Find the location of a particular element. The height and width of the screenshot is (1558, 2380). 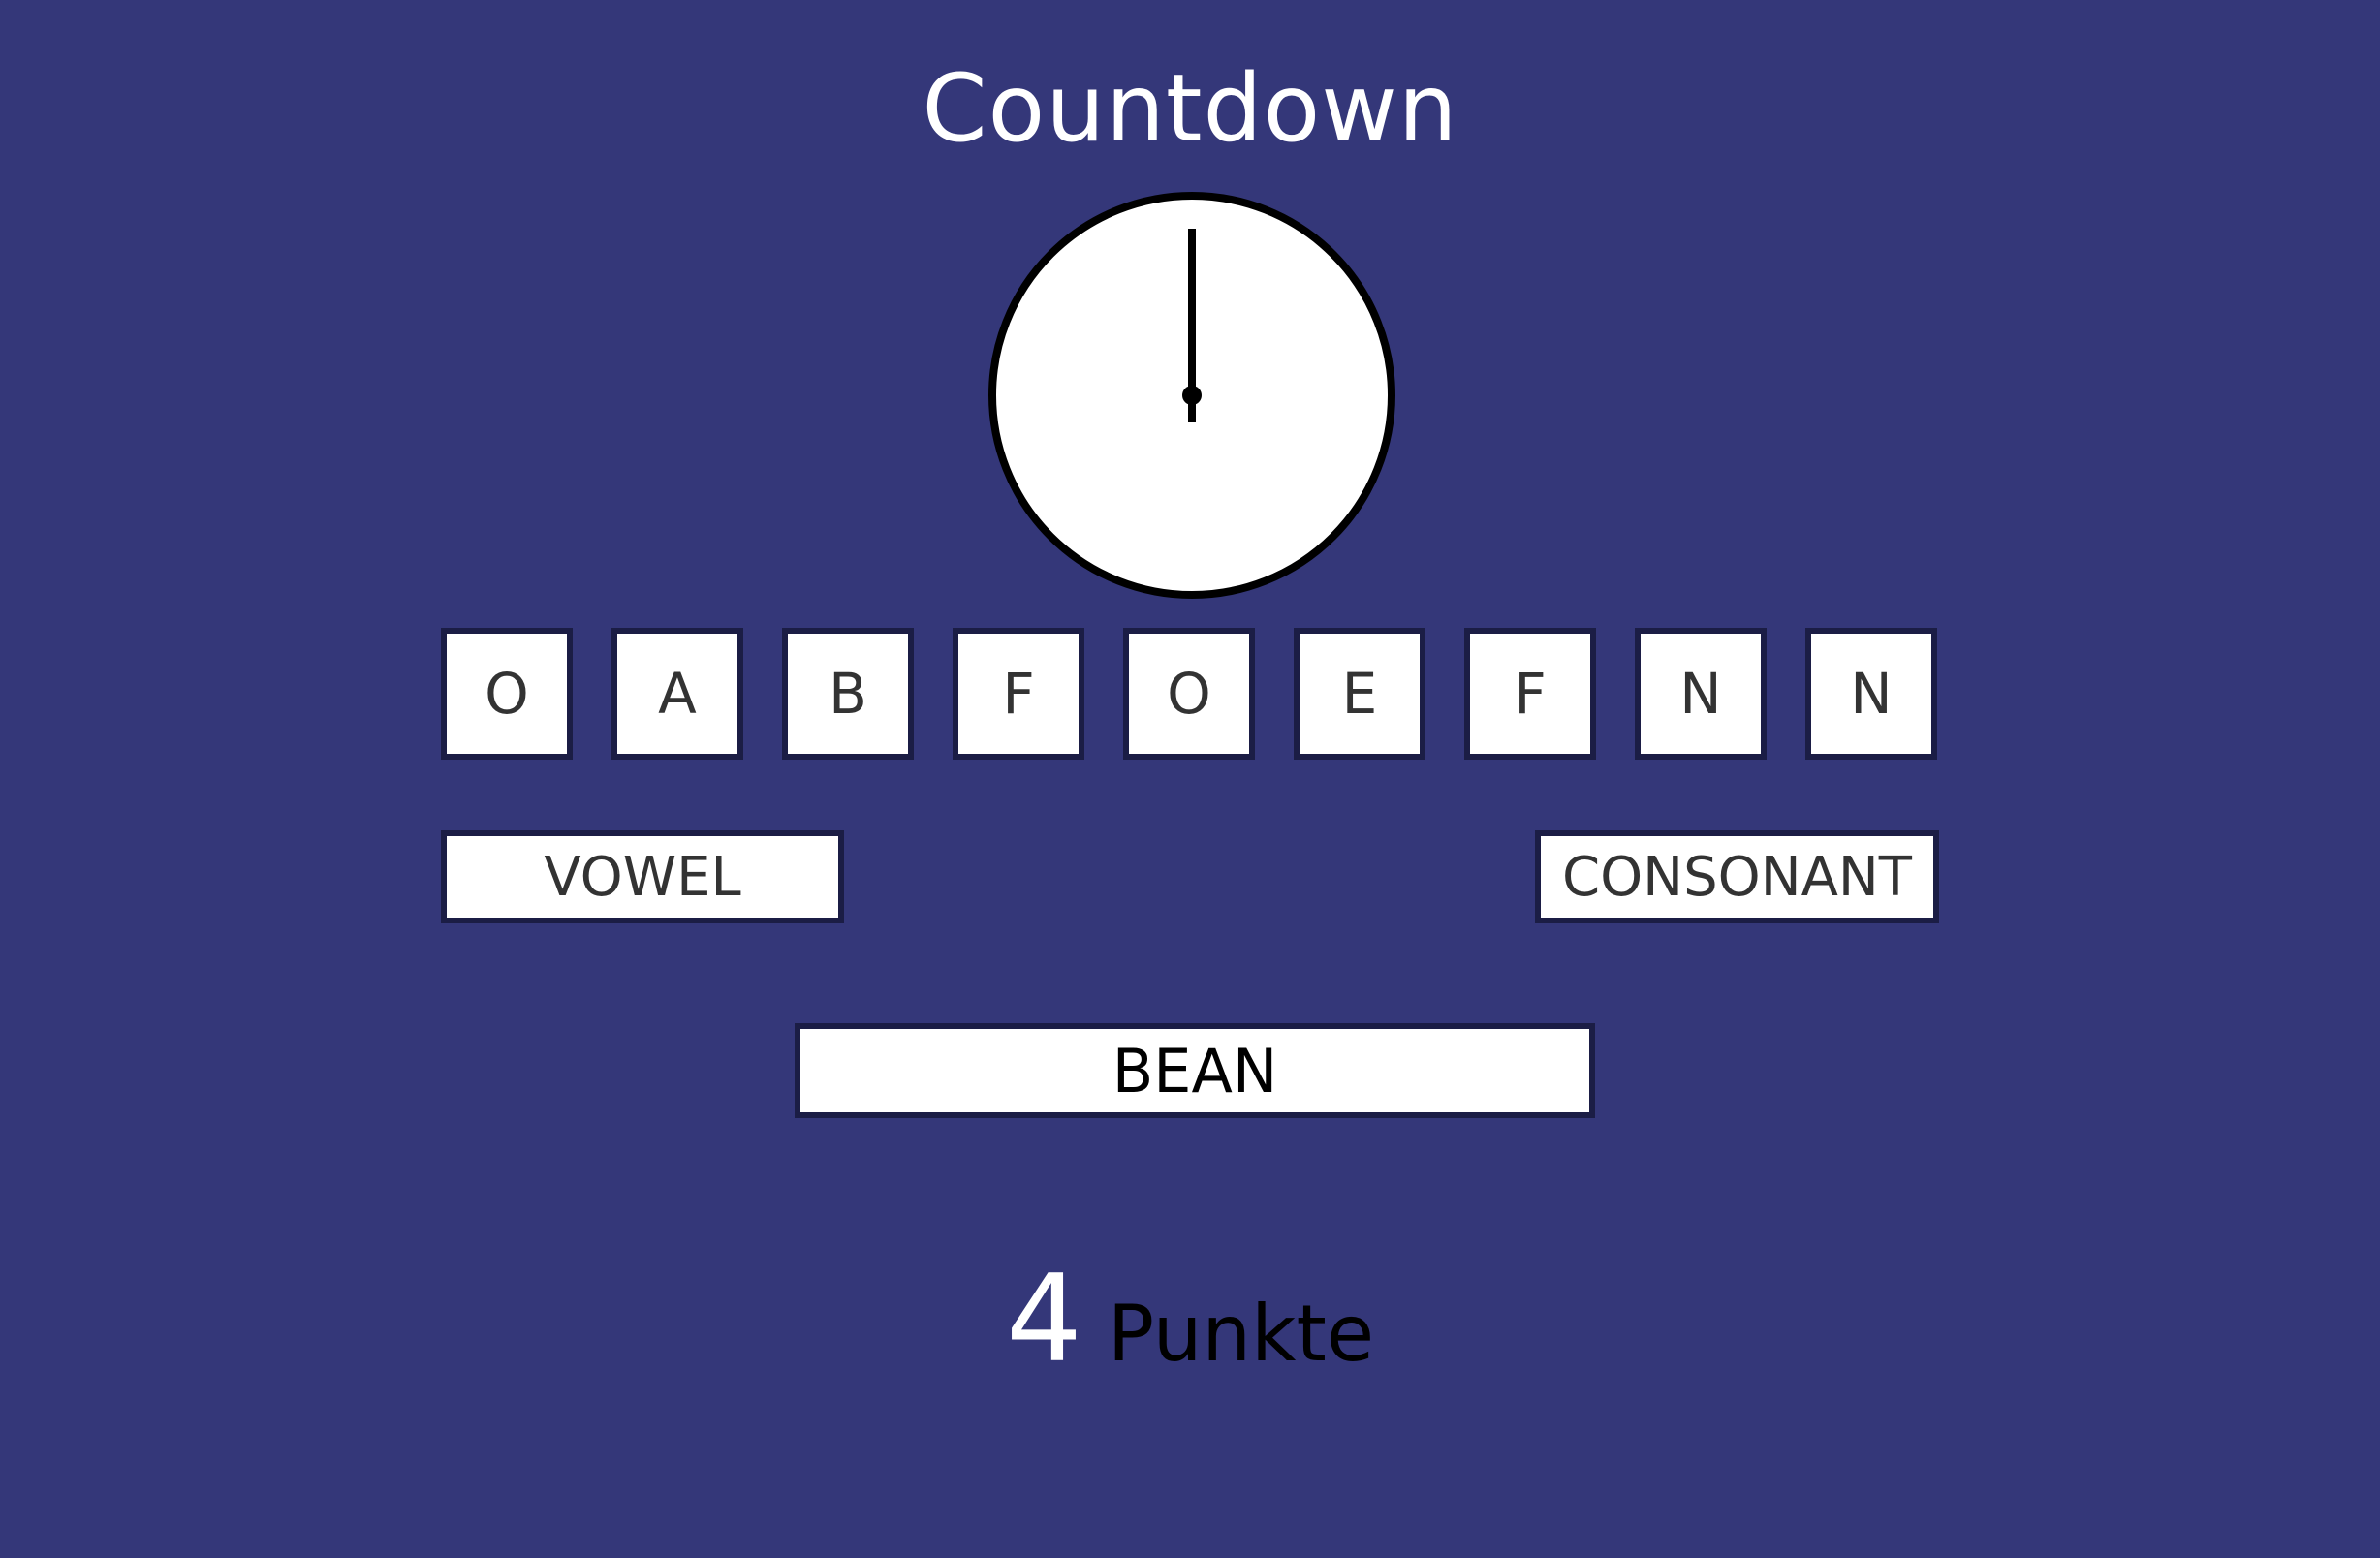

score-display: 4 Punkte is located at coordinates (1190, 1319).